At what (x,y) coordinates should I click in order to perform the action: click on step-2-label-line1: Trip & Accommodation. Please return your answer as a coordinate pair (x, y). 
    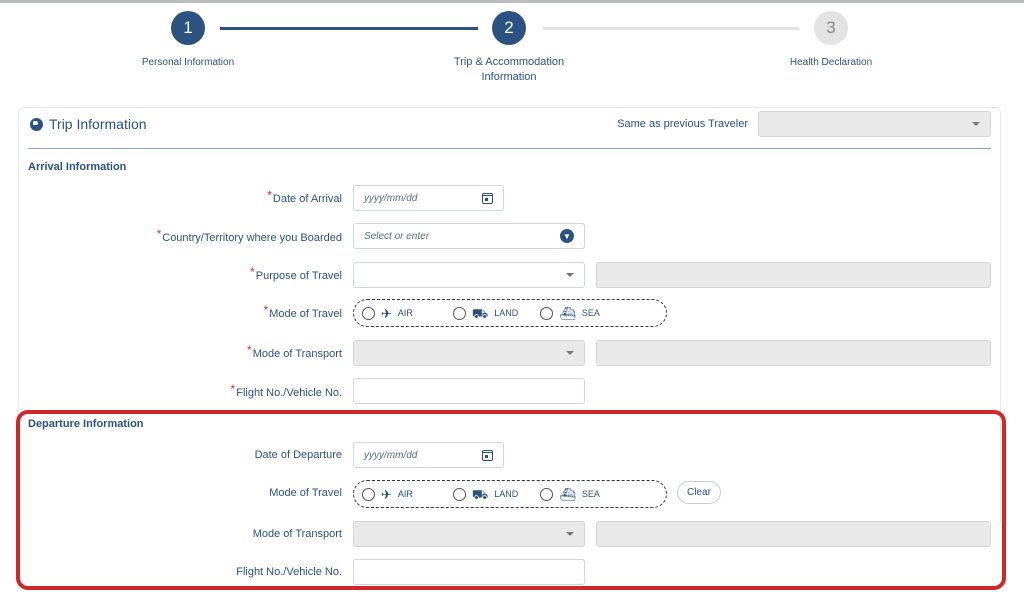
    Looking at the image, I should click on (509, 62).